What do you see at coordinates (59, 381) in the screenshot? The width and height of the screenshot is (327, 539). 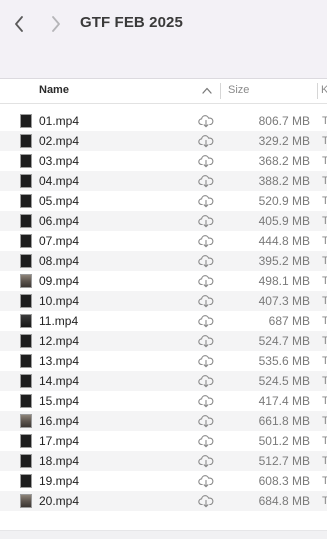 I see `file-name: 14.mp4` at bounding box center [59, 381].